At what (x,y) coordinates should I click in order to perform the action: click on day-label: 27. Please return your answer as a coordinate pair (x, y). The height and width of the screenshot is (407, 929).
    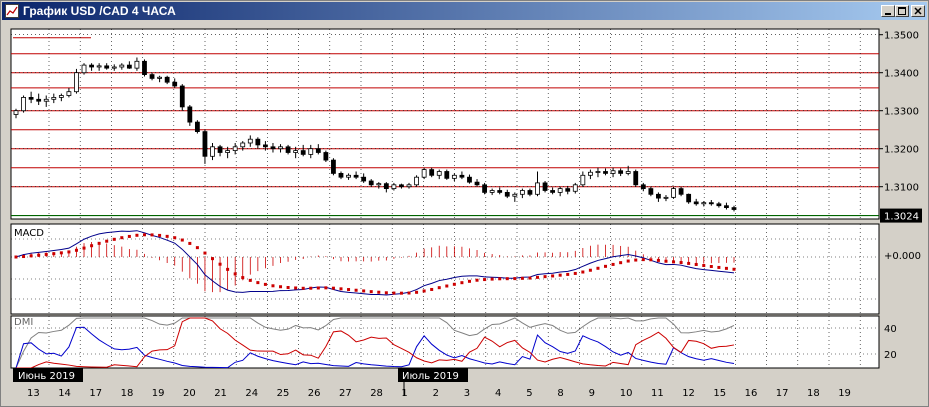
    Looking at the image, I should click on (345, 393).